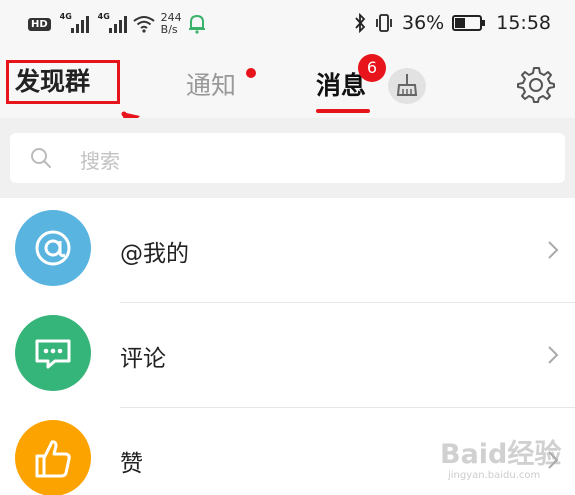  I want to click on top-nav: 发现群 通知 消息 6, so click(287, 83).